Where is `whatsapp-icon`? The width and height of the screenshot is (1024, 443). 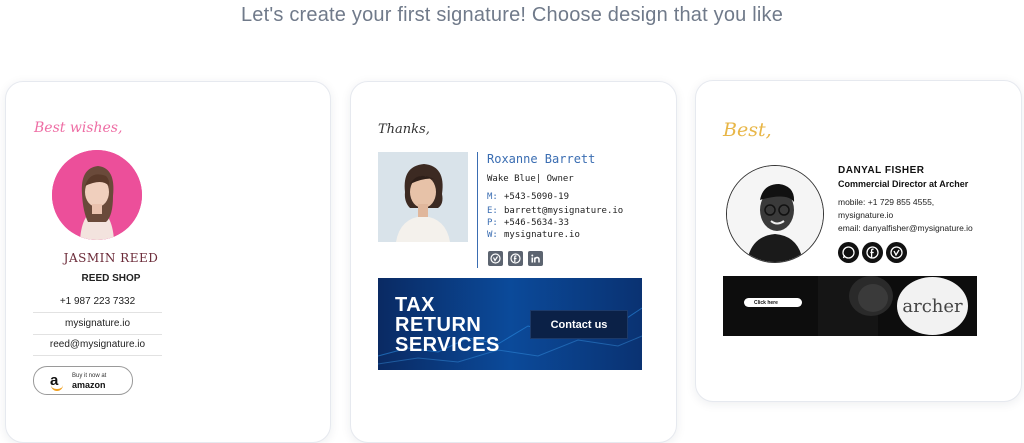 whatsapp-icon is located at coordinates (848, 252).